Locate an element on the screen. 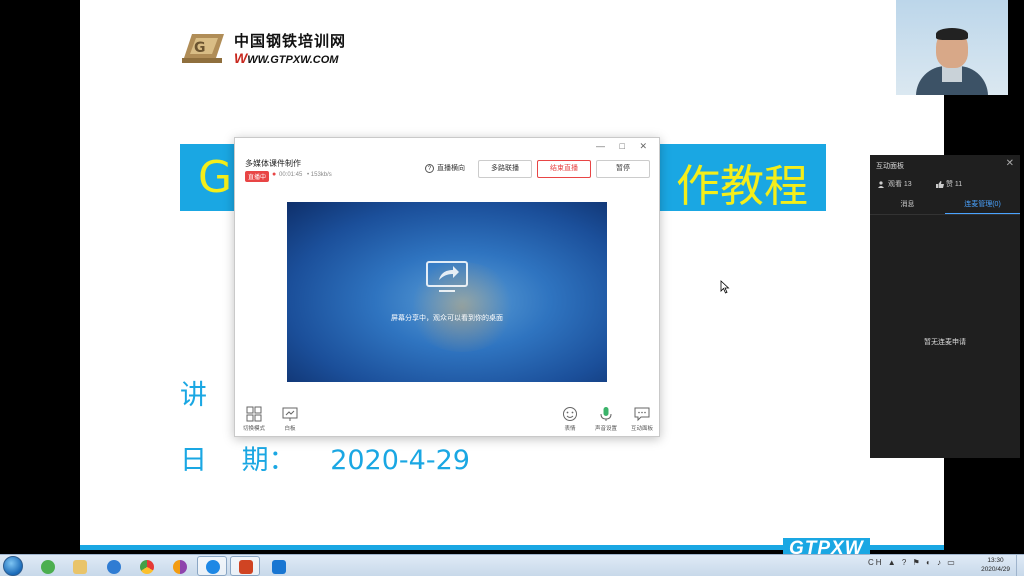 The height and width of the screenshot is (576, 1024). clock: 13:30 2020/4/29 is located at coordinates (995, 565).